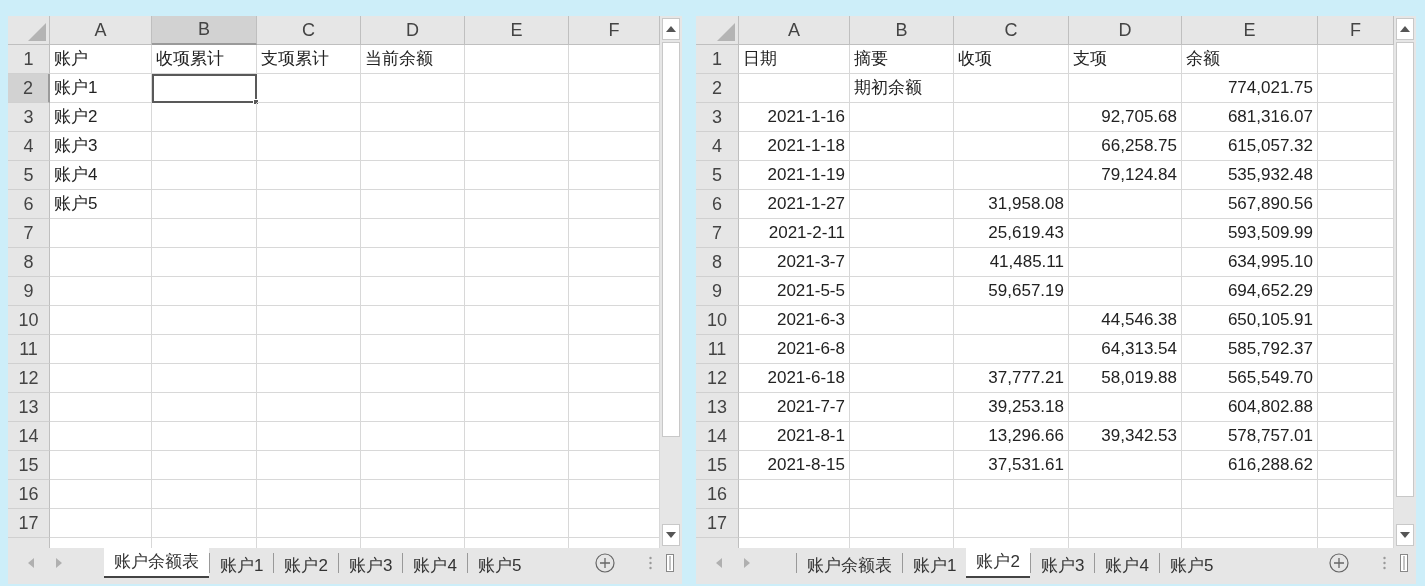 Image resolution: width=1425 pixels, height=586 pixels. Describe the element at coordinates (256, 102) in the screenshot. I see `fill-handle` at that location.